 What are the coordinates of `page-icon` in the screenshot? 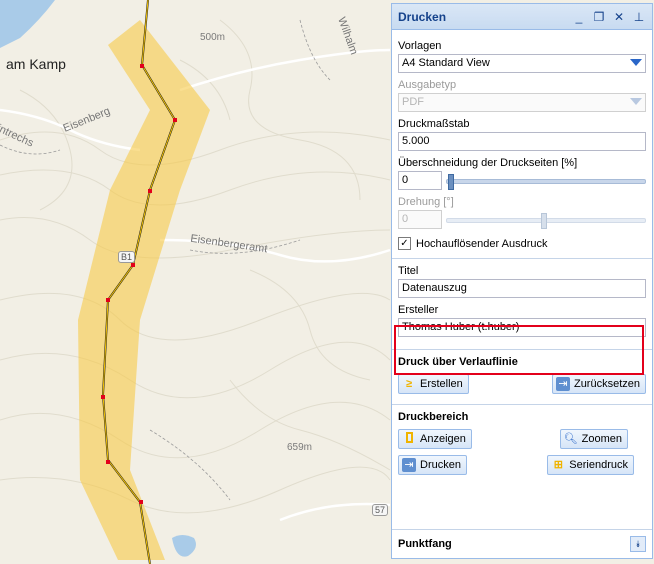 It's located at (409, 439).